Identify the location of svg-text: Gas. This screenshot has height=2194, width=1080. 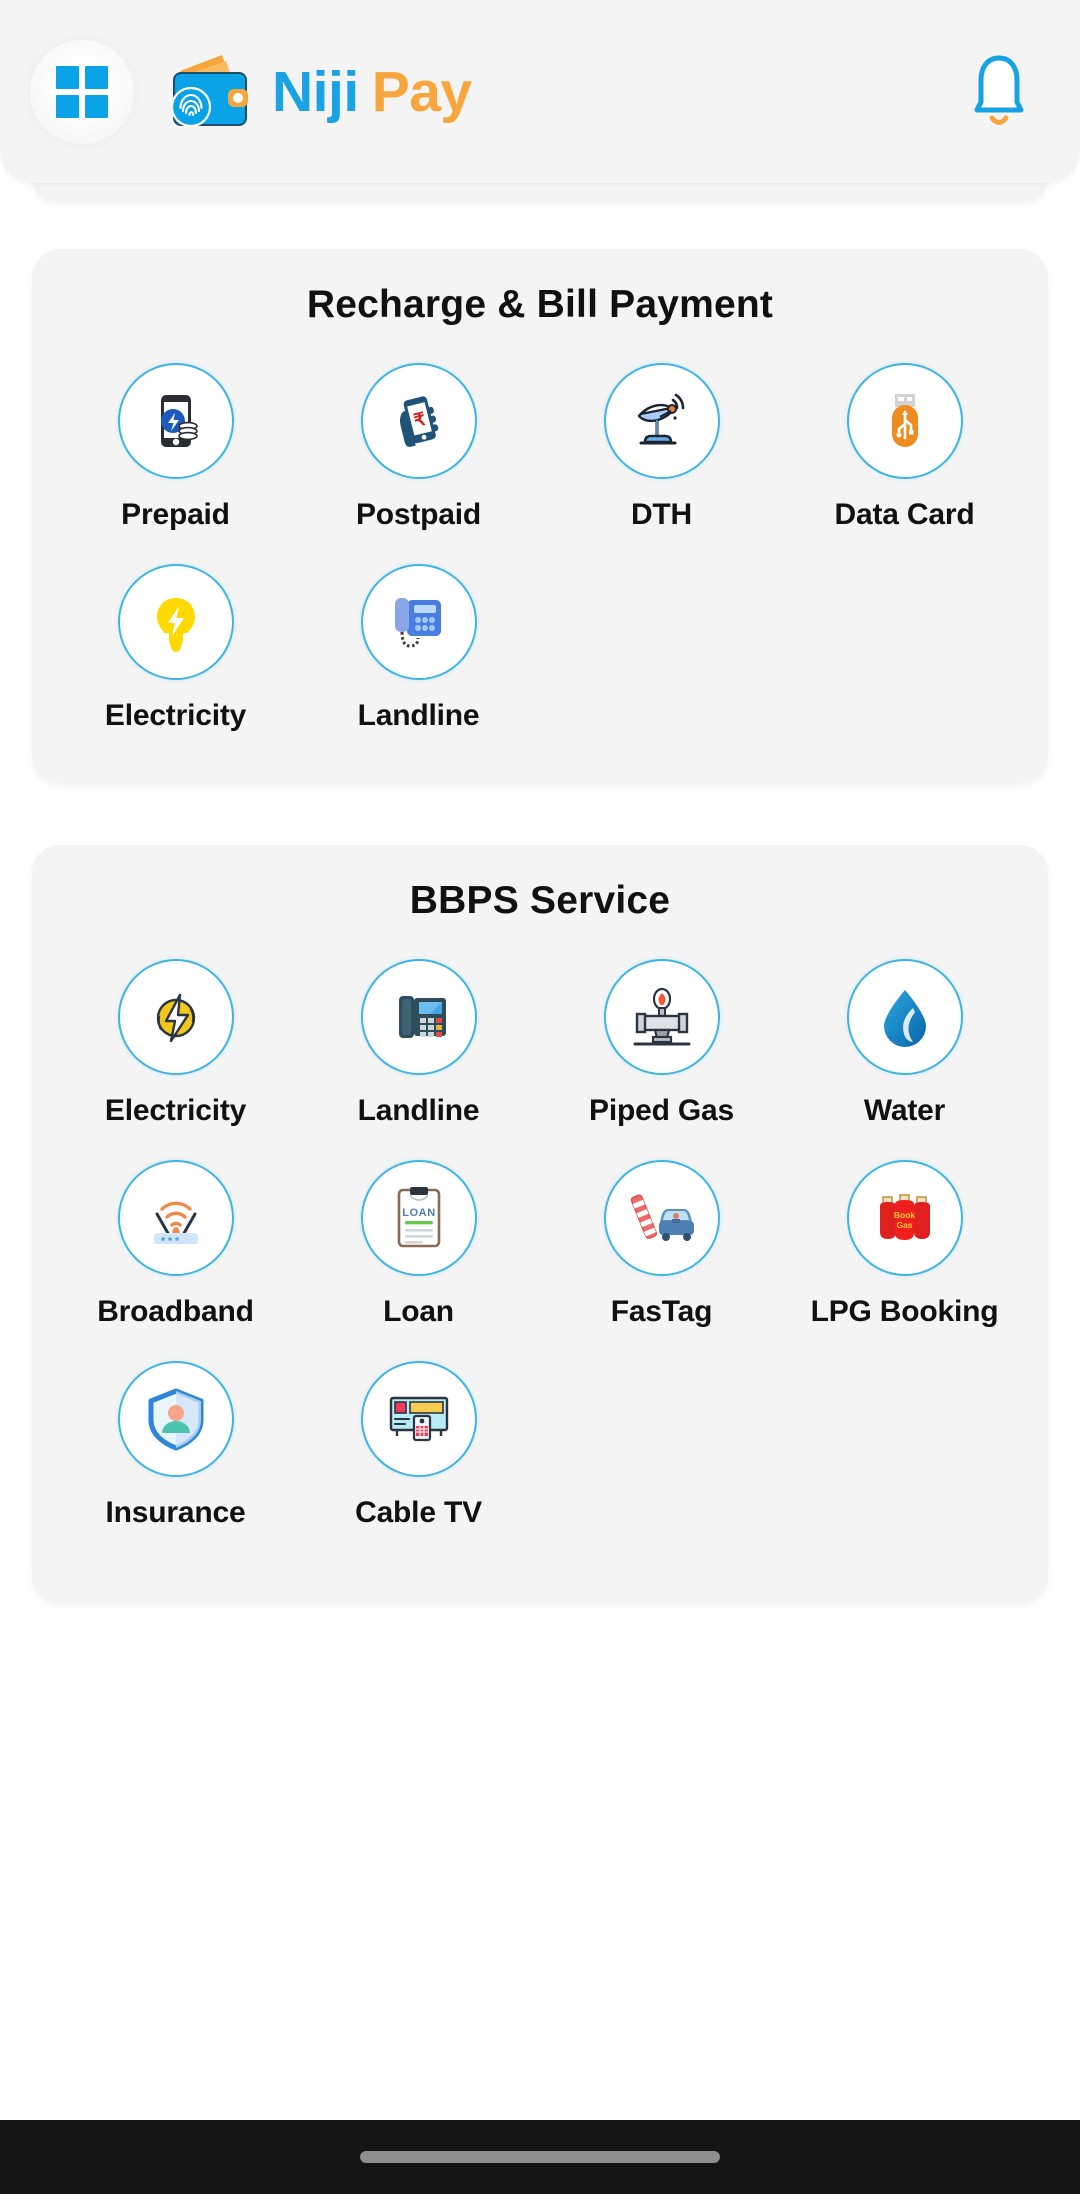
(904, 1225).